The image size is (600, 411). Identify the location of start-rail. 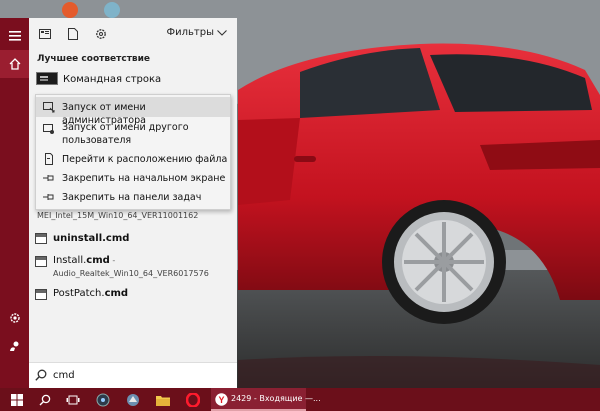
(14, 203).